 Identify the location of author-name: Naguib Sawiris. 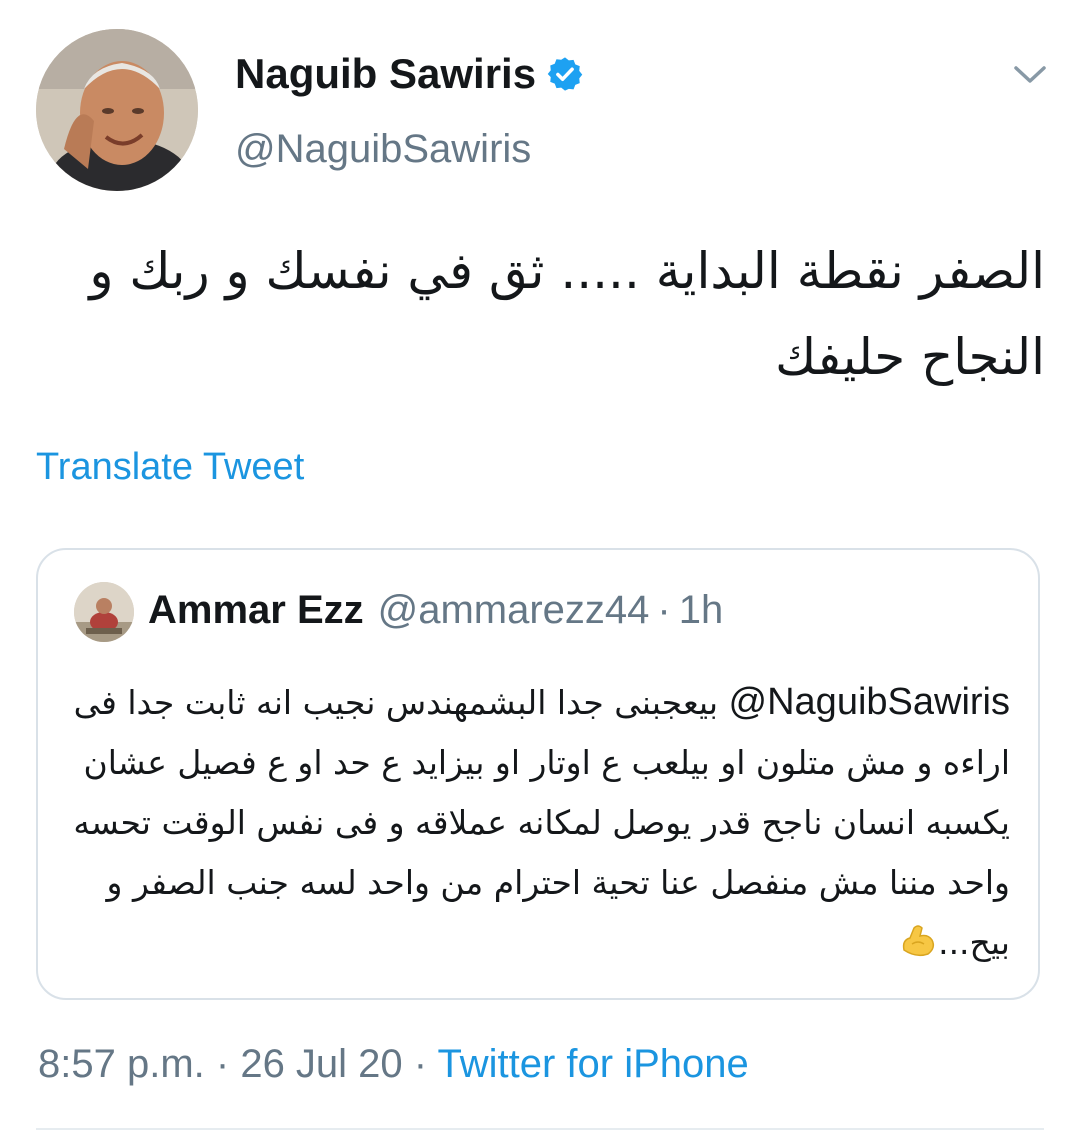
(409, 74).